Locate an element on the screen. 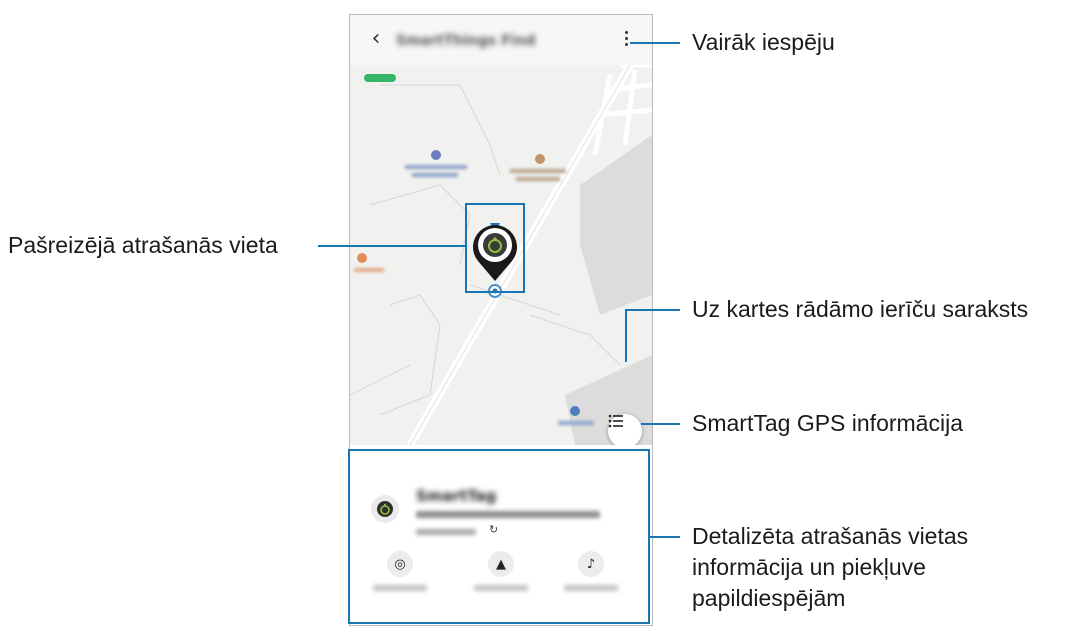 The width and height of the screenshot is (1075, 628). callout-details-line2: informācija un piekļuve is located at coordinates (809, 567).